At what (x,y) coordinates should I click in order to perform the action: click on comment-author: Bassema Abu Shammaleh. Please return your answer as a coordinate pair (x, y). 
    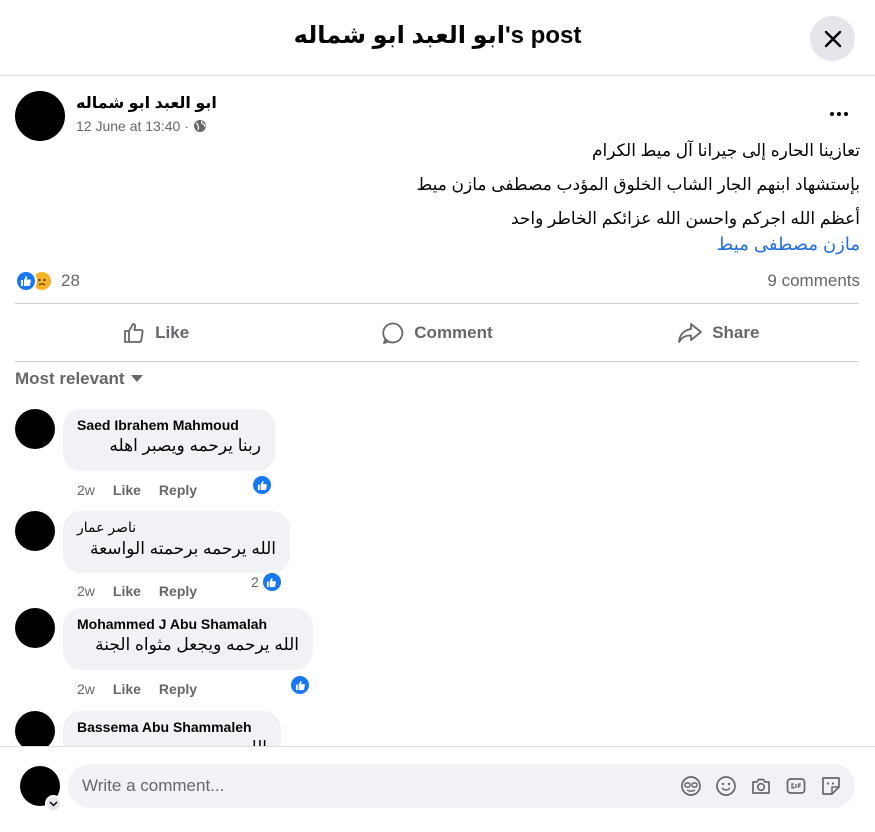
    Looking at the image, I should click on (172, 727).